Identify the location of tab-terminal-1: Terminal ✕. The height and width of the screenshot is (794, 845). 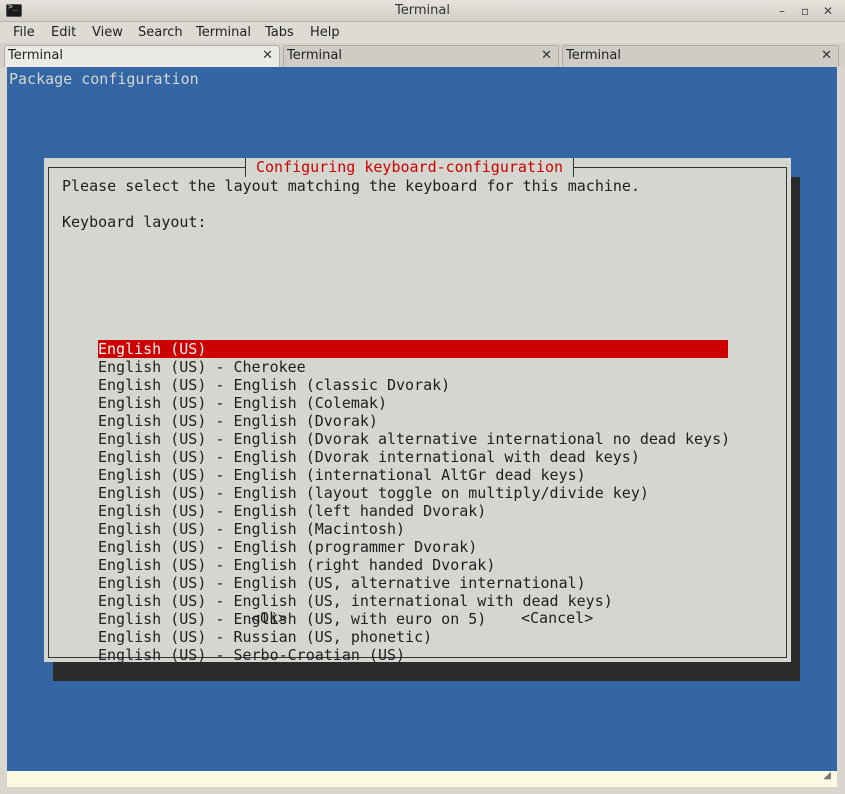
(142, 56).